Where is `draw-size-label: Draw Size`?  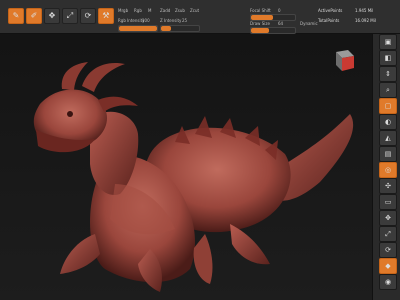 draw-size-label: Draw Size is located at coordinates (260, 23).